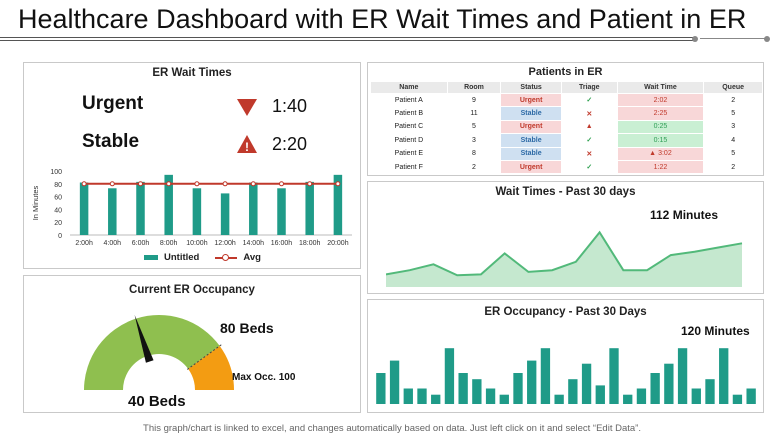  I want to click on occ30-panel: ER Occupancy - Past 30 Days 120 Minutes, so click(565, 356).